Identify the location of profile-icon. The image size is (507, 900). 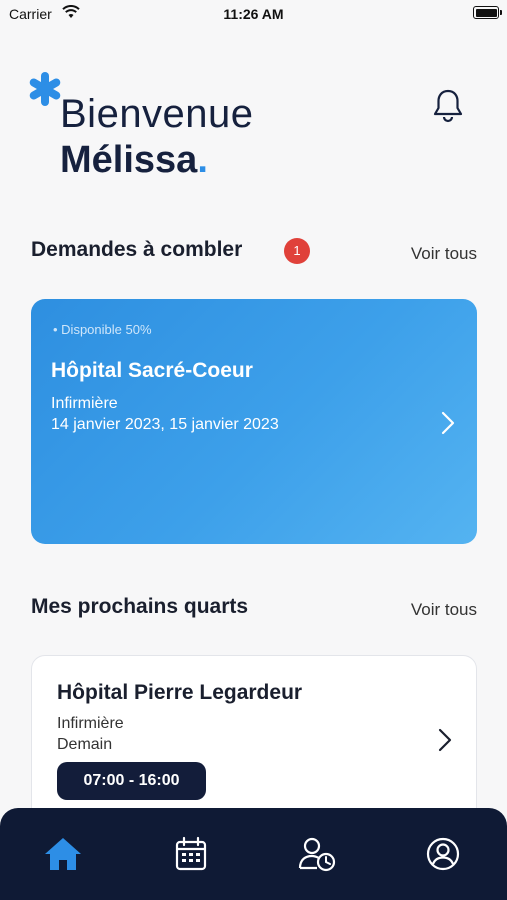
(443, 861).